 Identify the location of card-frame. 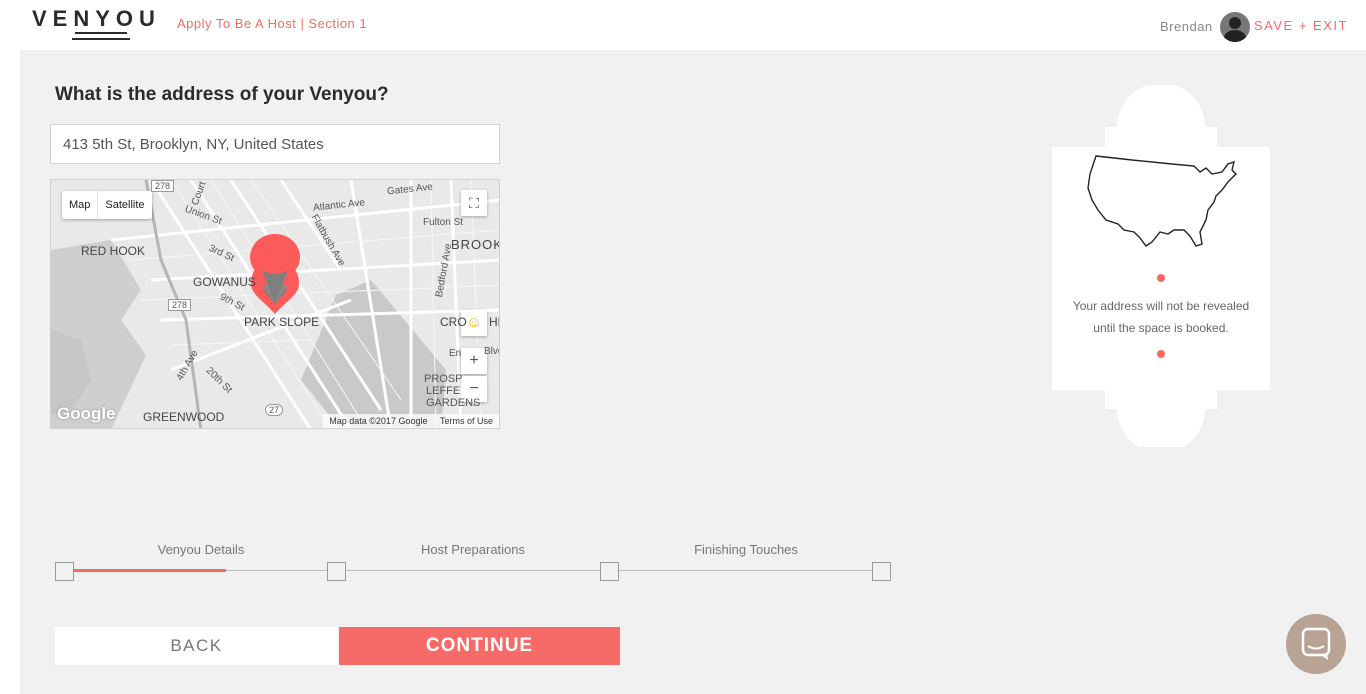
(1161, 266).